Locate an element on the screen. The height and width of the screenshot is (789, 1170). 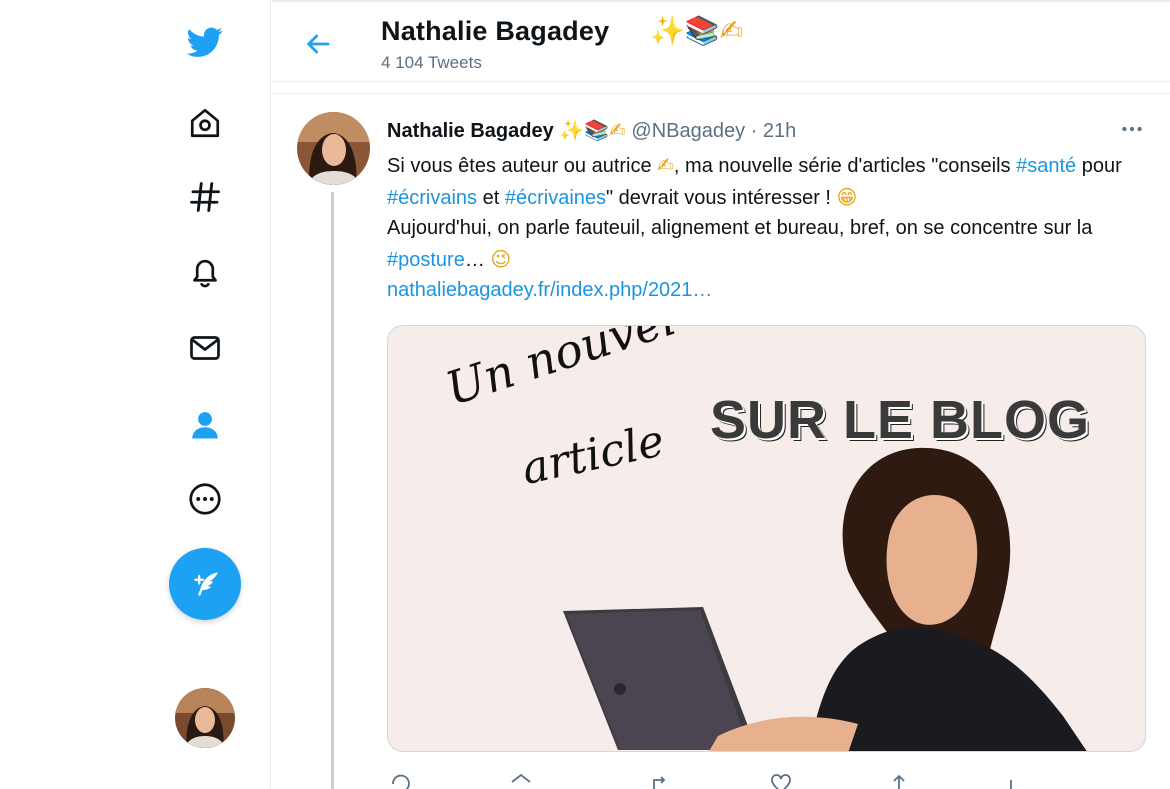
account-avatar is located at coordinates (205, 718).